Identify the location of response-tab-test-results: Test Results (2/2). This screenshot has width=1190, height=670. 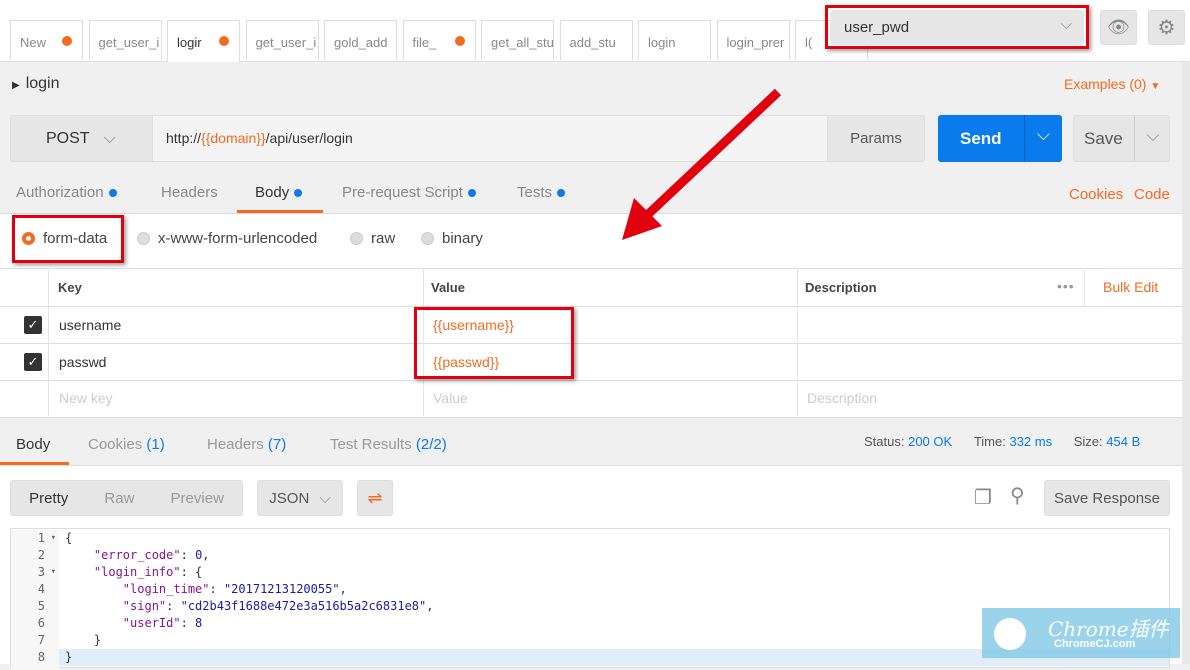
(388, 444).